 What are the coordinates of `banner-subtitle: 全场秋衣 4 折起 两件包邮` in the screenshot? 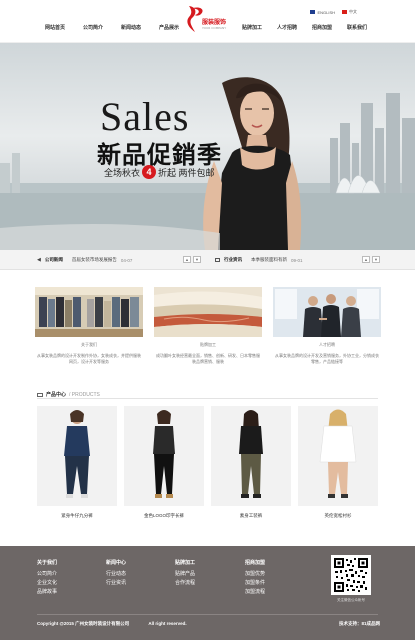 It's located at (159, 172).